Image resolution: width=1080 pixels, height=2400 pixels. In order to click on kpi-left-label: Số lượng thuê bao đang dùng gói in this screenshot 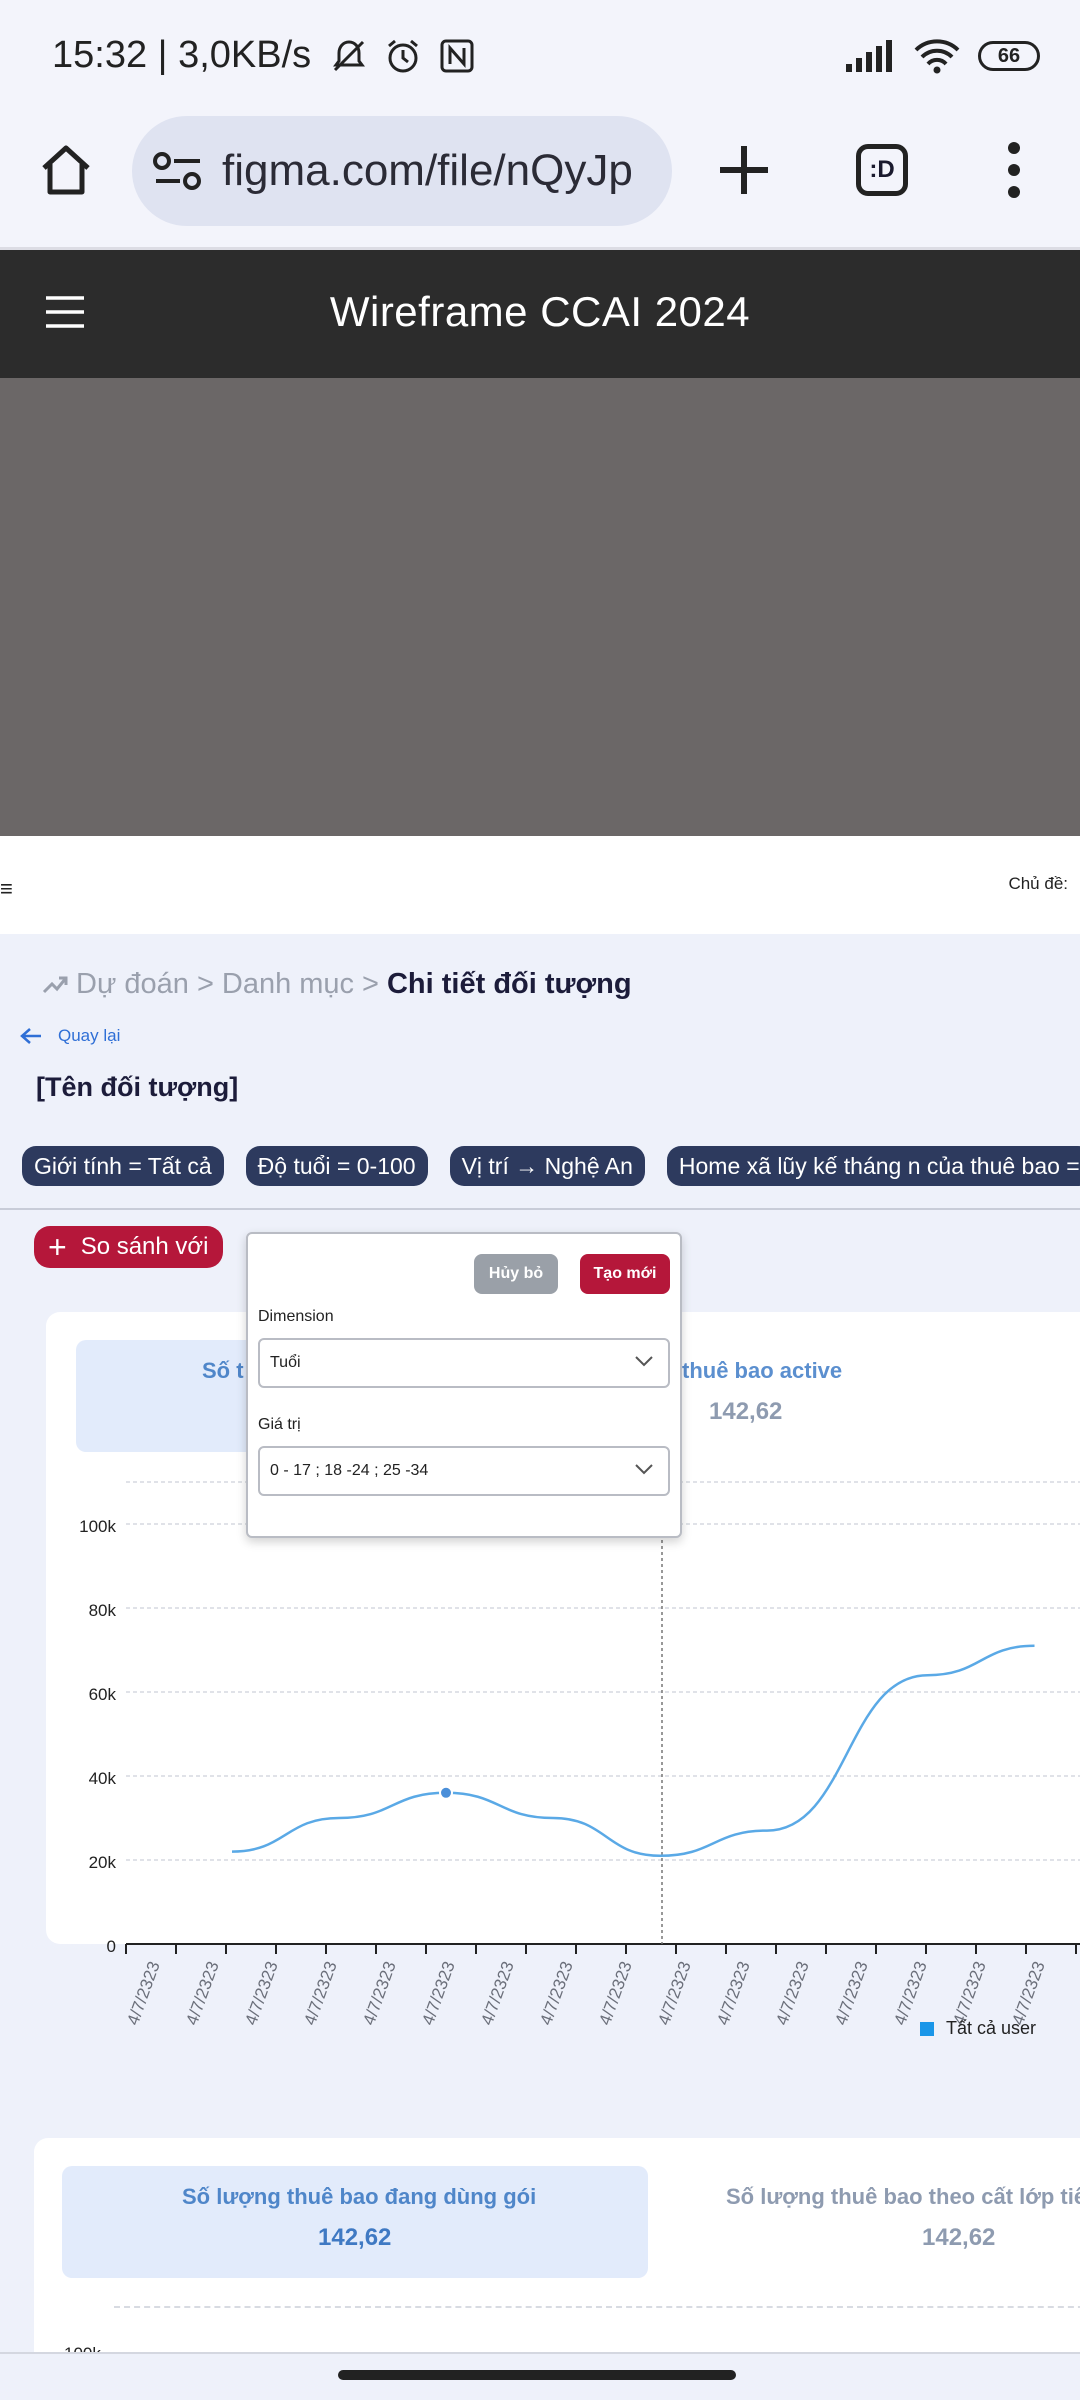, I will do `click(359, 2196)`.